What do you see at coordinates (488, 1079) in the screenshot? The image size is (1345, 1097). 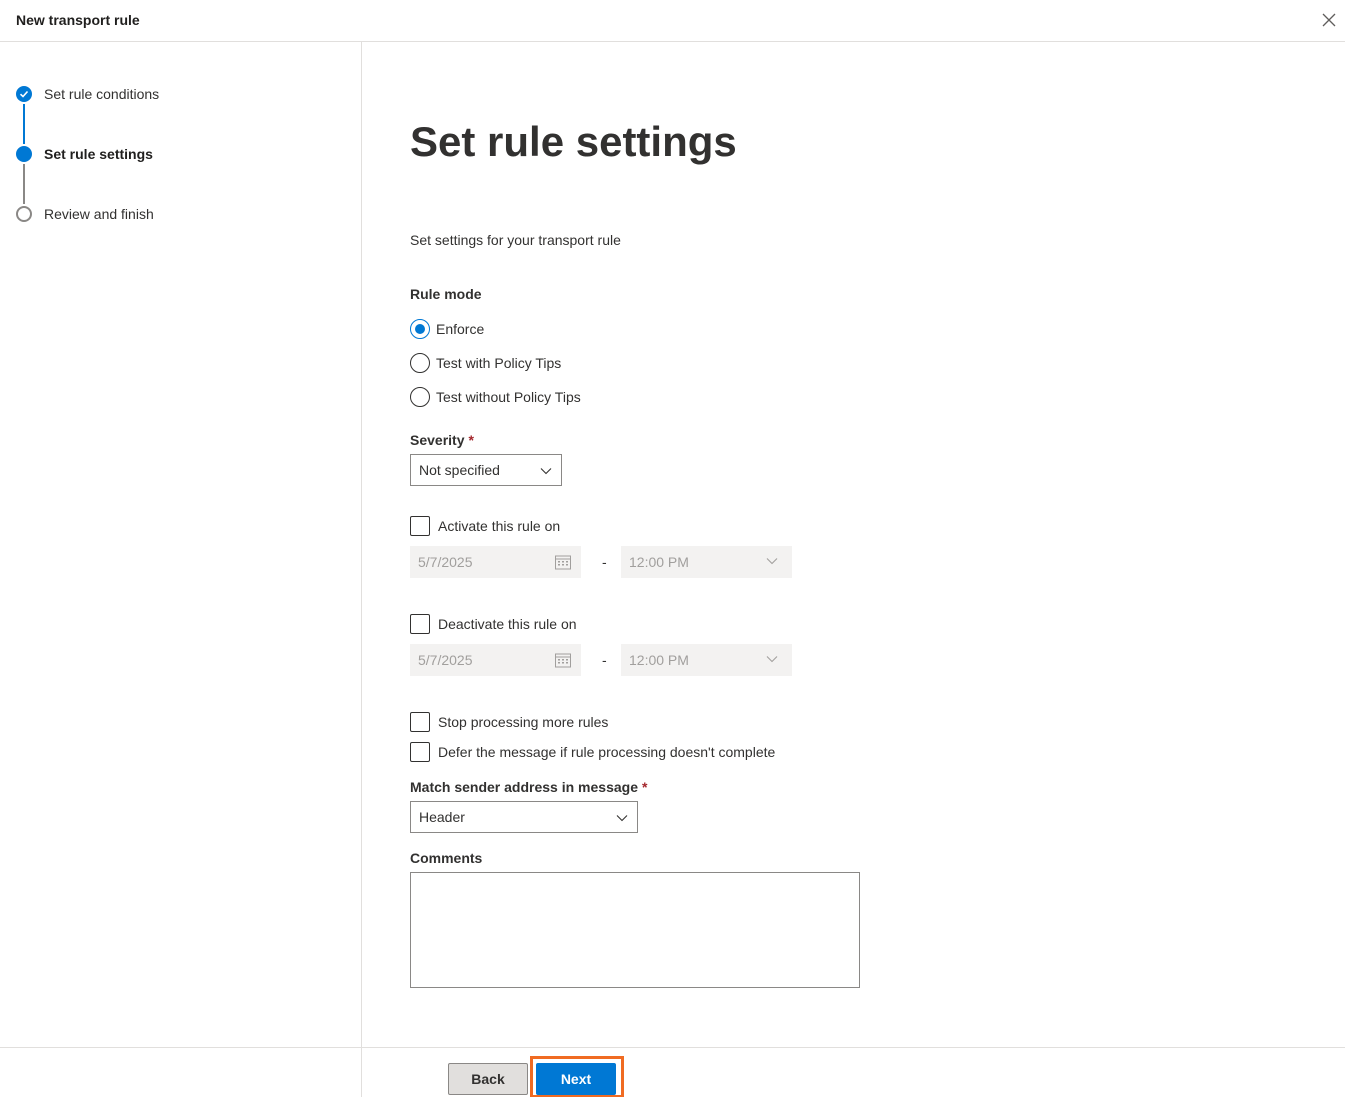 I see `back-button: Back` at bounding box center [488, 1079].